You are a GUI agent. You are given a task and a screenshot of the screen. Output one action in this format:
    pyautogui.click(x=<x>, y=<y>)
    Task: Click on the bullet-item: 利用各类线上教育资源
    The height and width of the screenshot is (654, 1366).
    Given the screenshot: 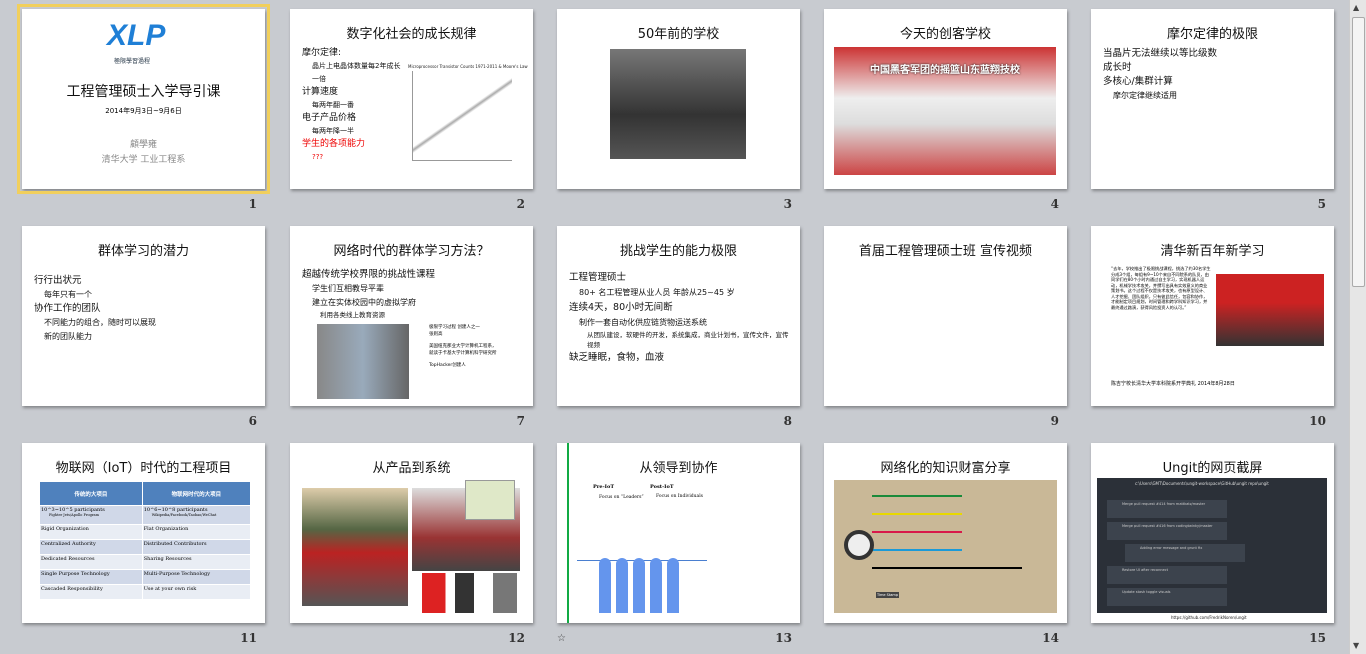 What is the action you would take?
    pyautogui.click(x=352, y=315)
    